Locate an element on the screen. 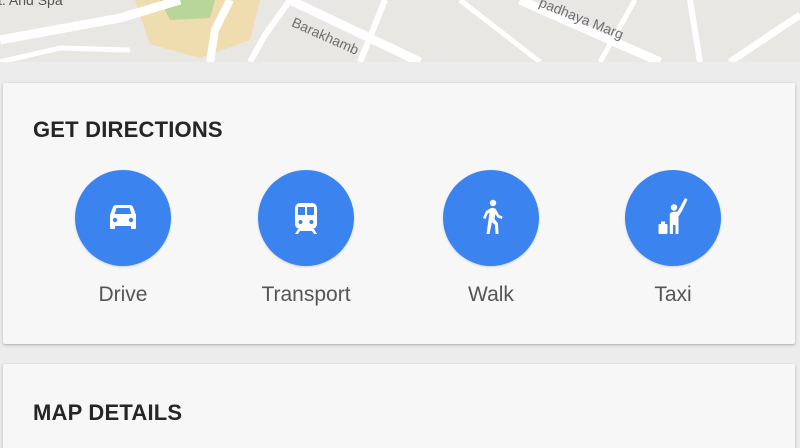 The width and height of the screenshot is (800, 448). get-directions-title: GET DIRECTIONS is located at coordinates (128, 129).